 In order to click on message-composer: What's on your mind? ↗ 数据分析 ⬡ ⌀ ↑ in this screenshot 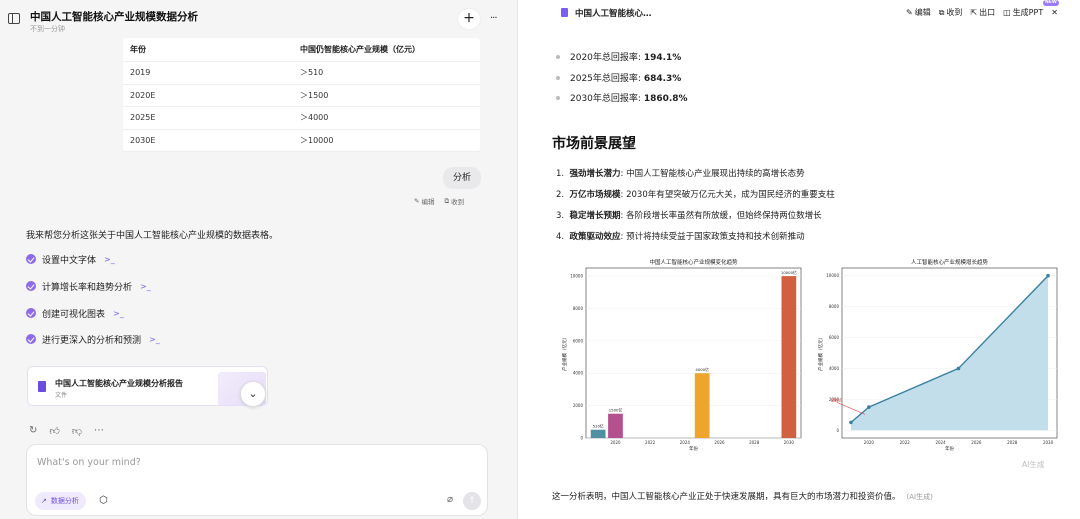, I will do `click(257, 480)`.